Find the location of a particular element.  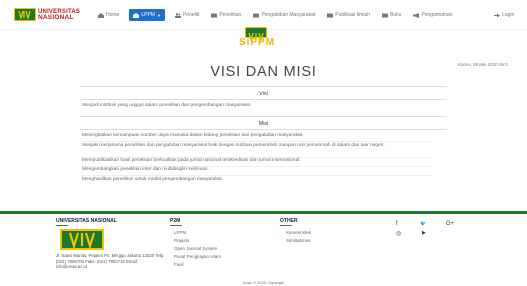

nav-peneliti: Peneliti is located at coordinates (187, 15).